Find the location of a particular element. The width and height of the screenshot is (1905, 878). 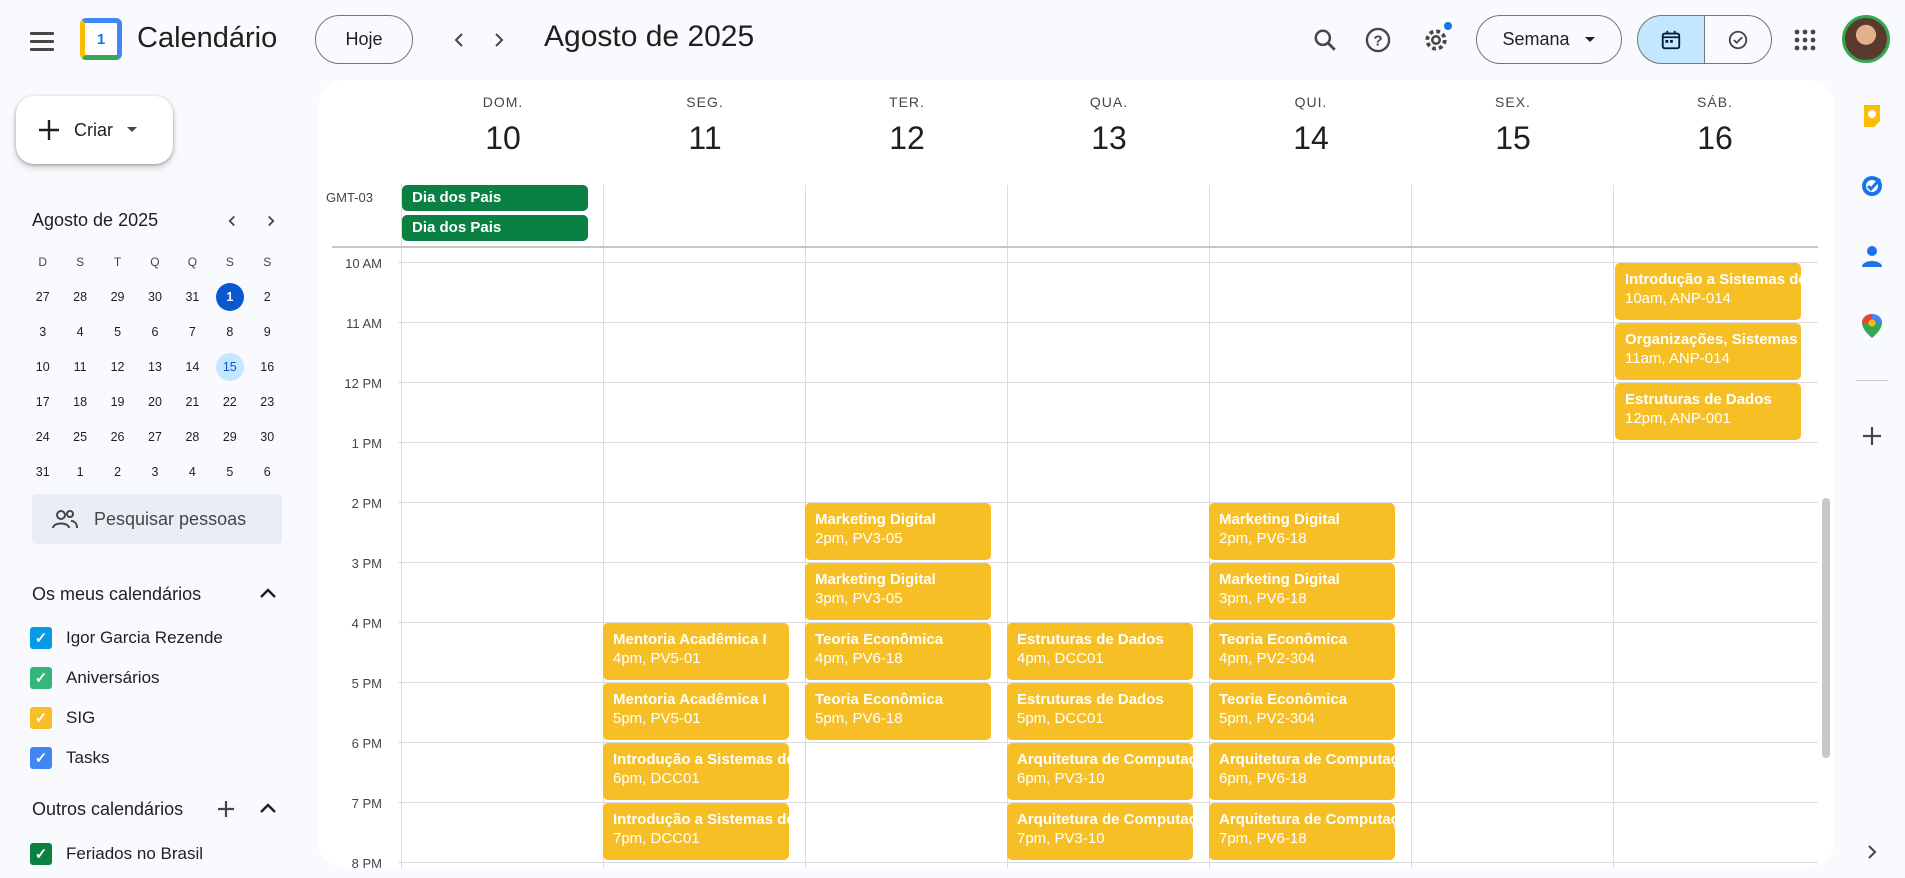

calendar-item-sig: ✓ SIG is located at coordinates (62, 718).